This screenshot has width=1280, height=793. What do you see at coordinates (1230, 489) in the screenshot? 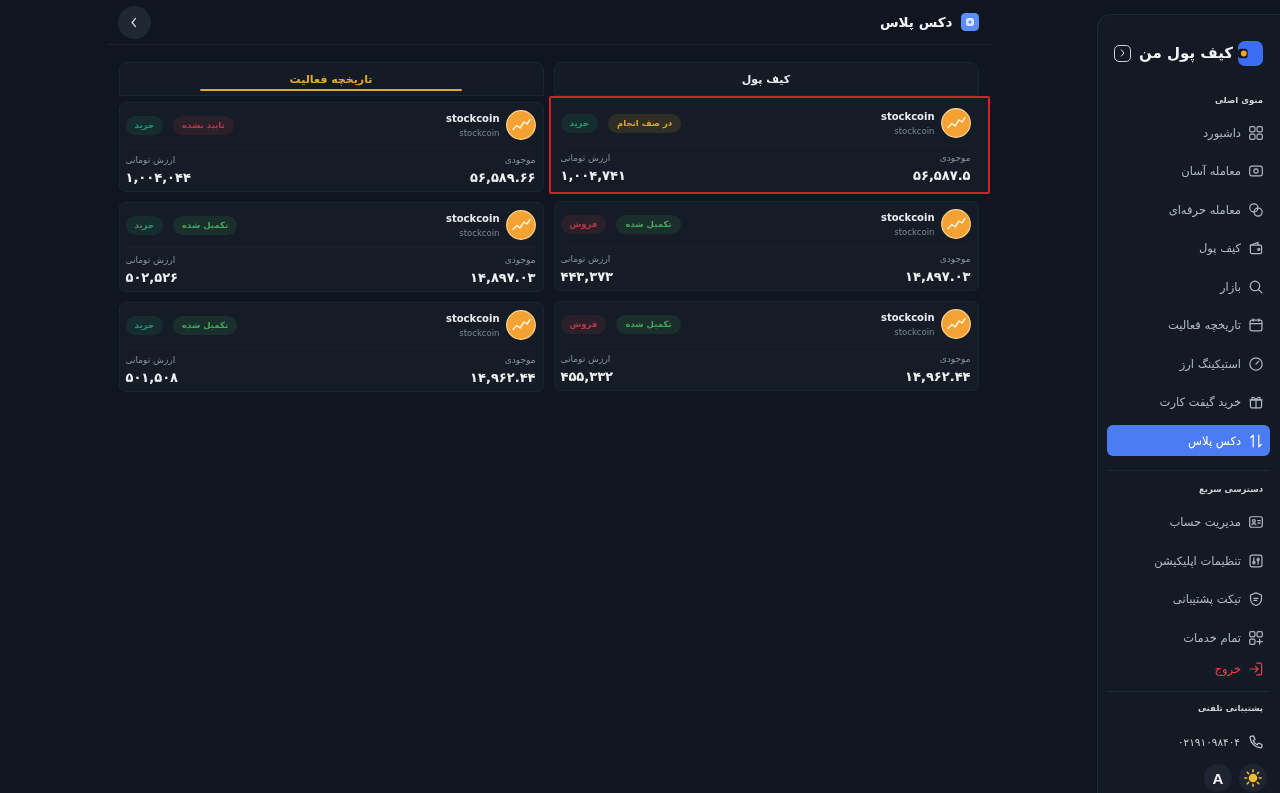
I see `section-title: دسترسی سریع` at bounding box center [1230, 489].